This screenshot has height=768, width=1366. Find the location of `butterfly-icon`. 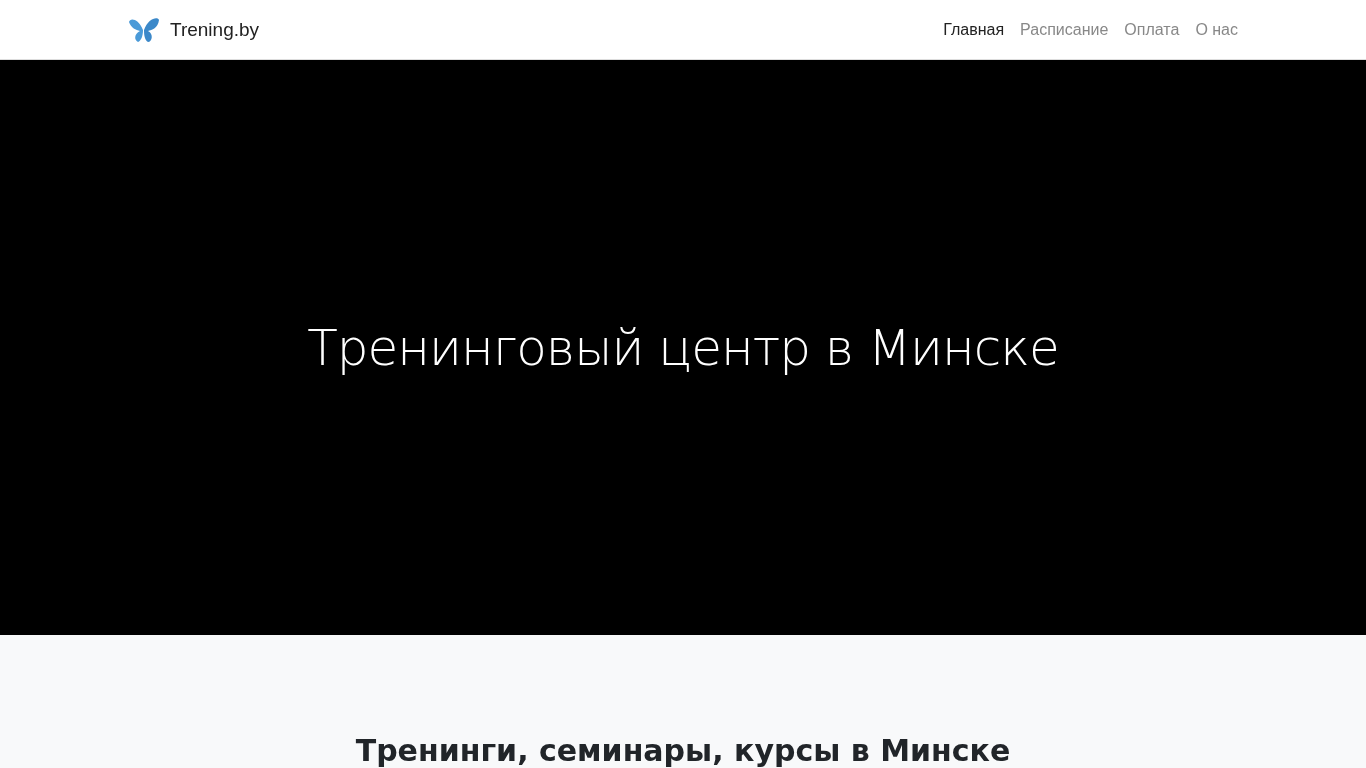

butterfly-icon is located at coordinates (144, 29).